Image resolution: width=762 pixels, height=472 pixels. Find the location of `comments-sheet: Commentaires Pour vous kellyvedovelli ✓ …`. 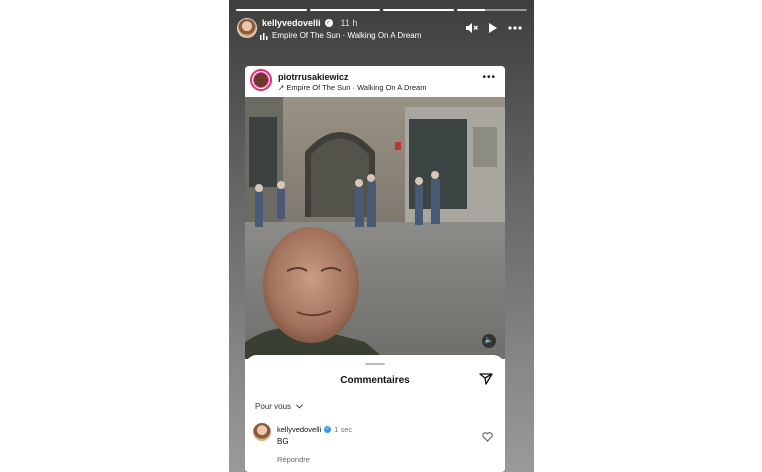

comments-sheet: Commentaires Pour vous kellyvedovelli ✓ … is located at coordinates (375, 413).